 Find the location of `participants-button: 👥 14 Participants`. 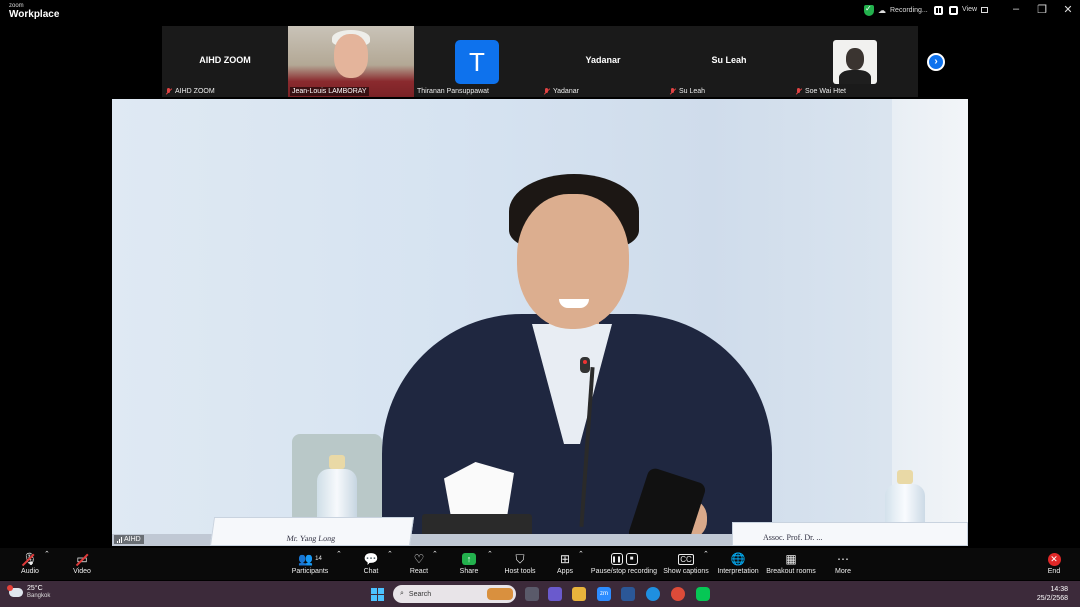

participants-button: 👥 14 Participants is located at coordinates (310, 562).